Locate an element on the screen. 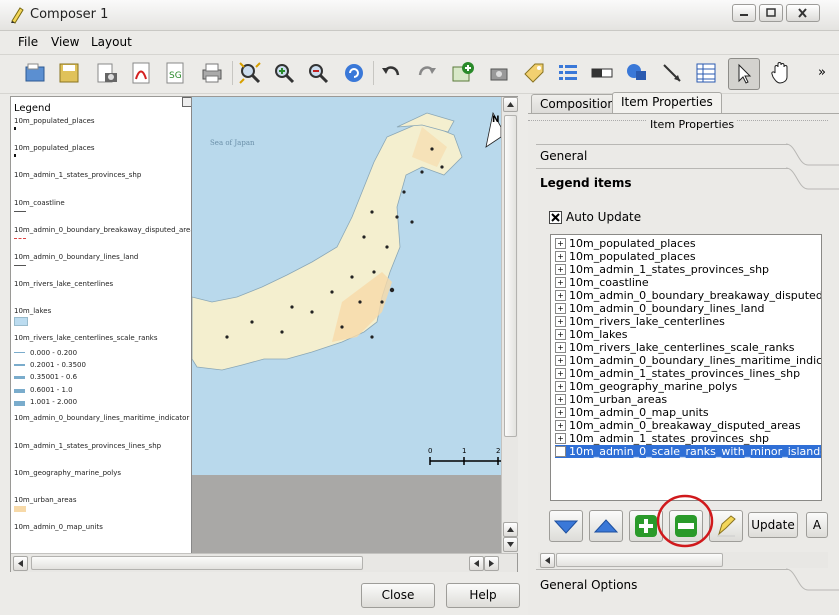  undo-icon is located at coordinates (391, 73).